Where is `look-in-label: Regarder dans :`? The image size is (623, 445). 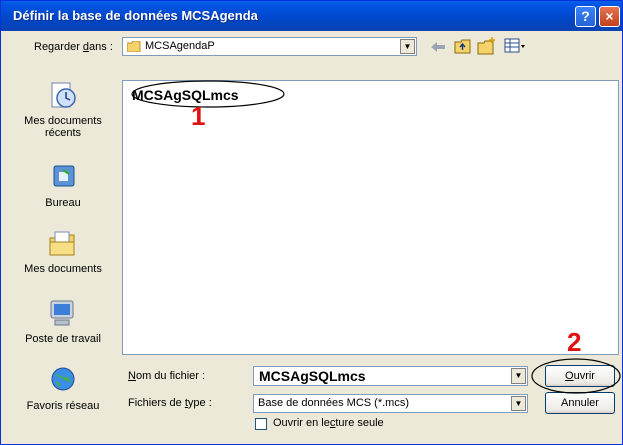
look-in-label: Regarder dans : is located at coordinates (73, 47).